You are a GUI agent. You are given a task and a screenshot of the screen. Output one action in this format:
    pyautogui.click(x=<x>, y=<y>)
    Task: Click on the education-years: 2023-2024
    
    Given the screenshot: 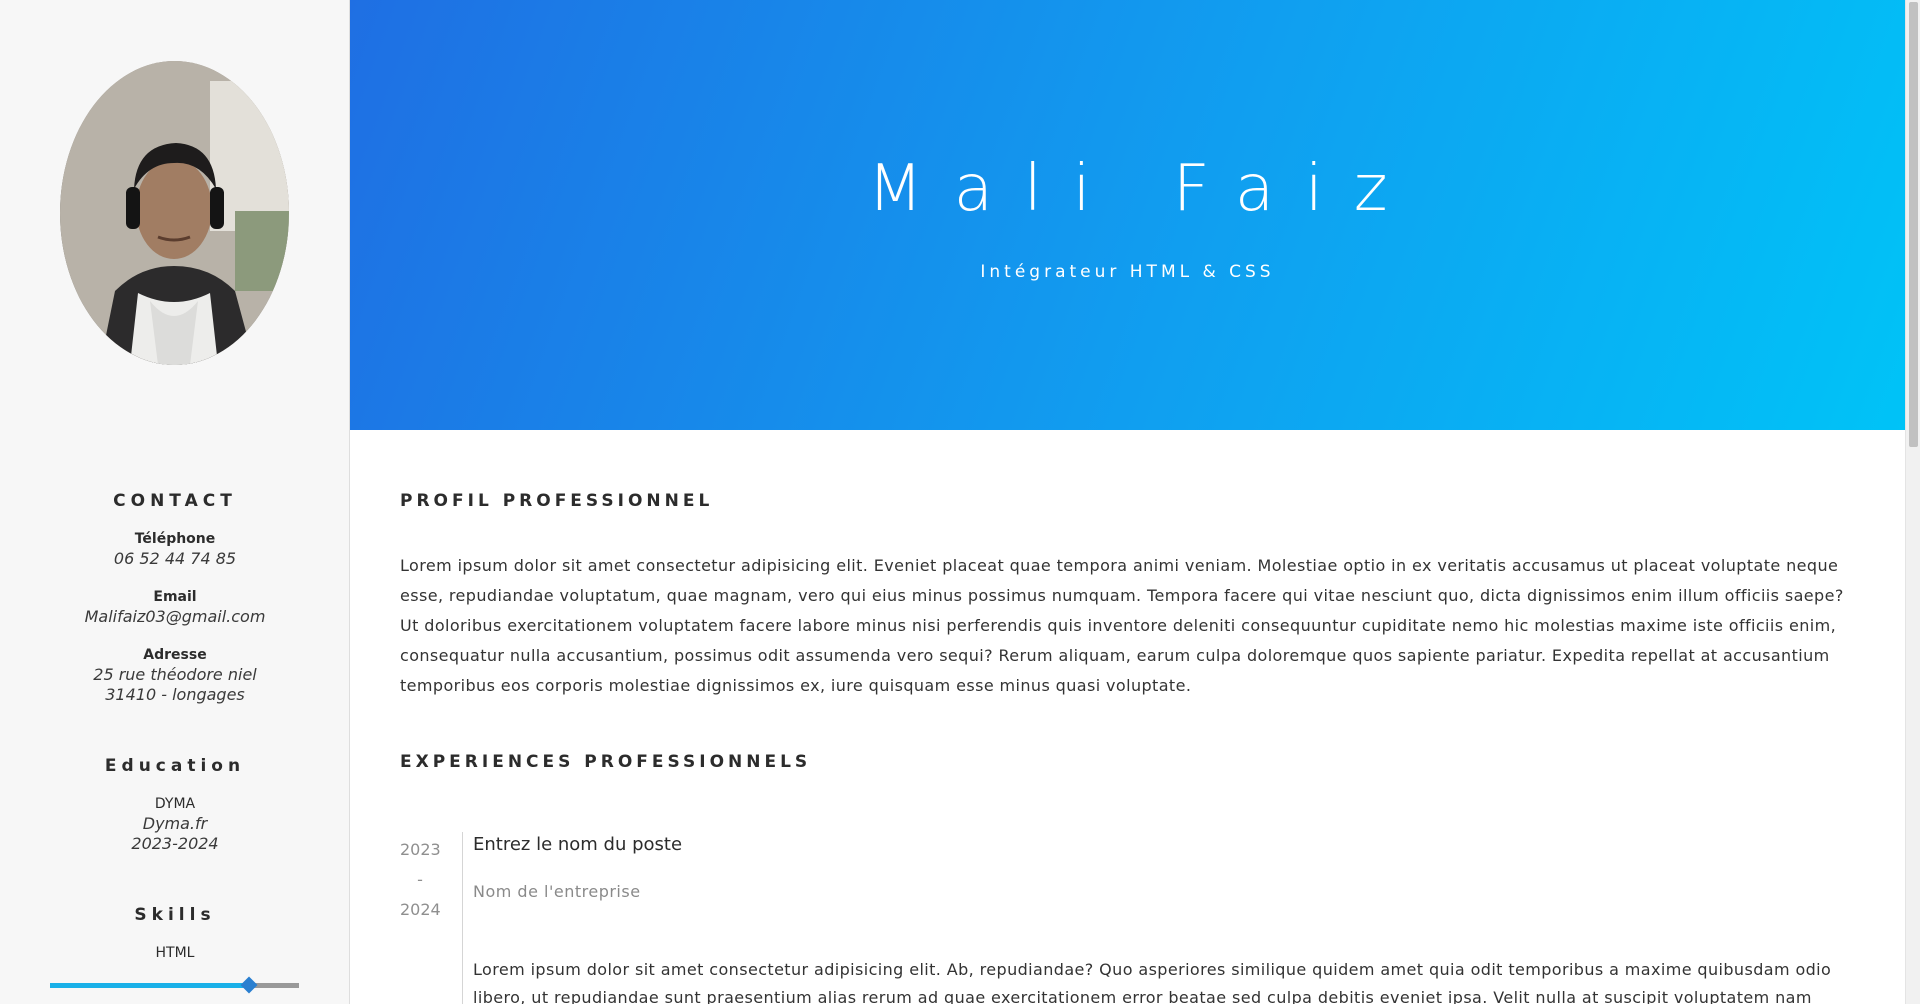 What is the action you would take?
    pyautogui.click(x=175, y=843)
    